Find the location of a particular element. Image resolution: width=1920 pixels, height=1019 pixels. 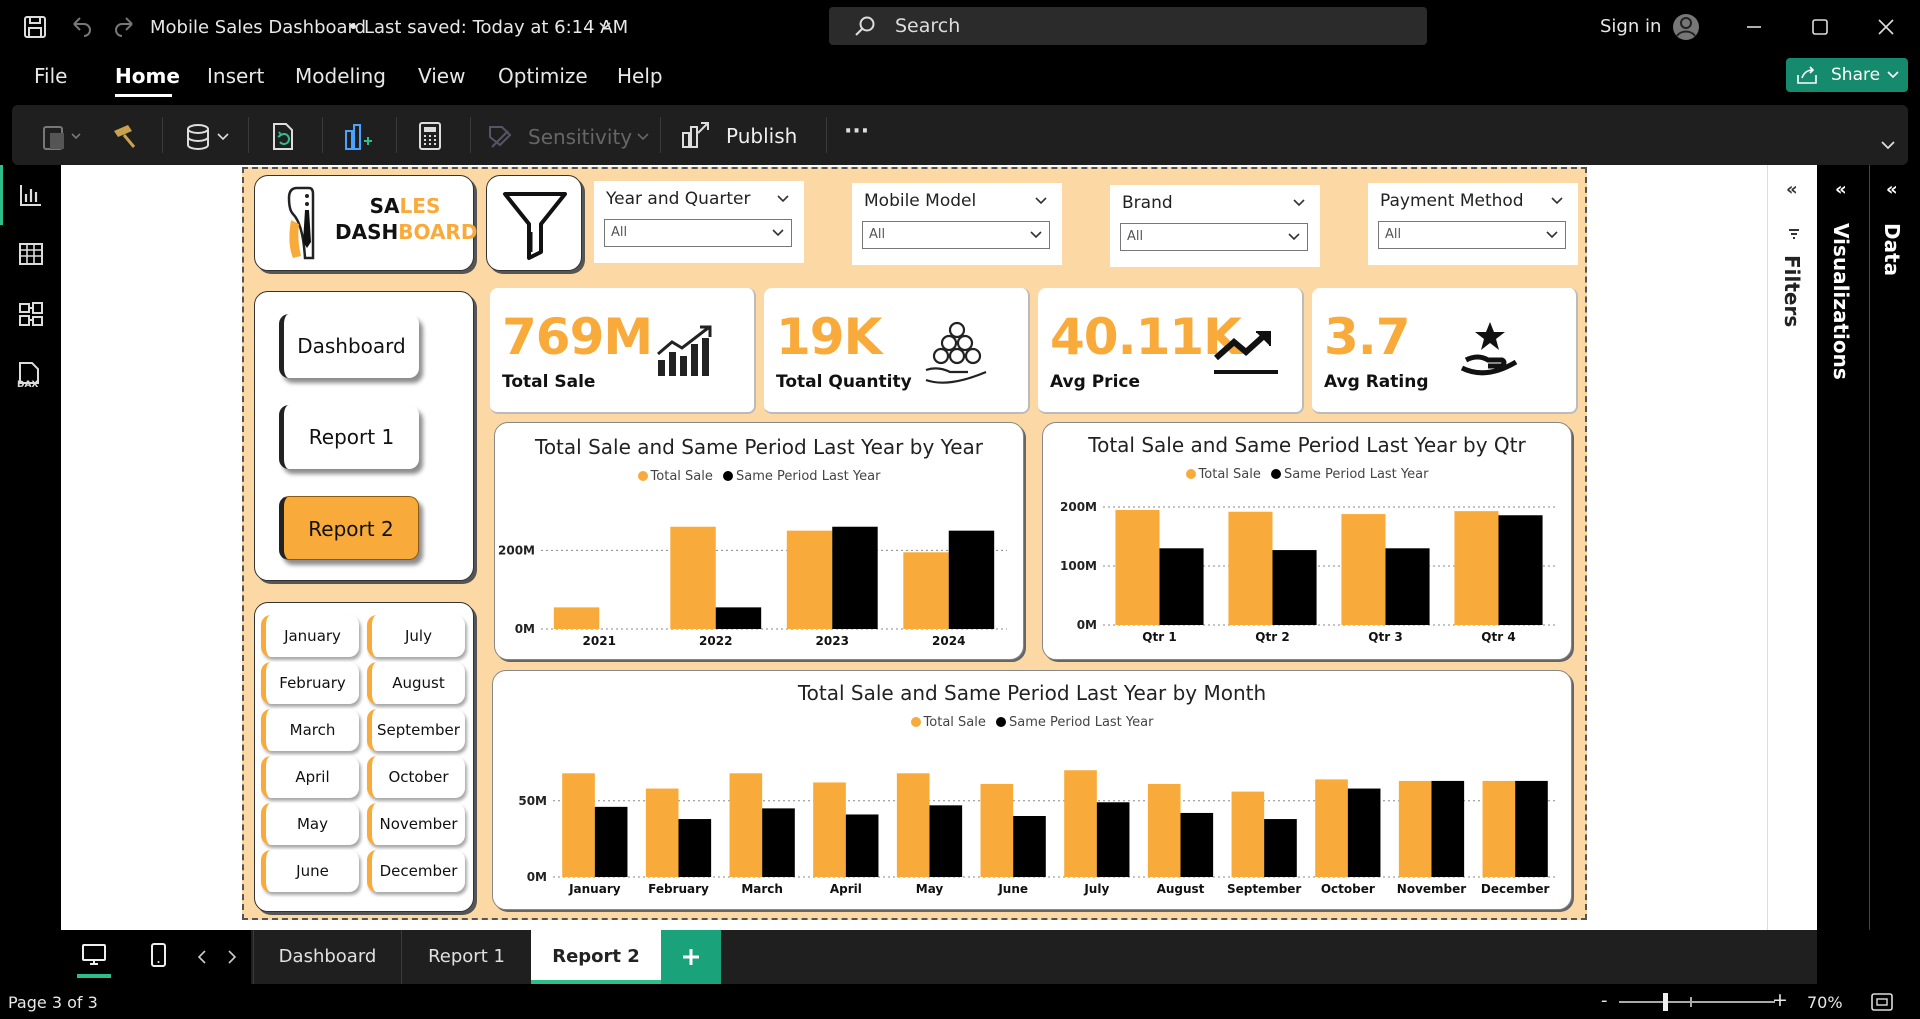

get-data-icon is located at coordinates (209, 137).